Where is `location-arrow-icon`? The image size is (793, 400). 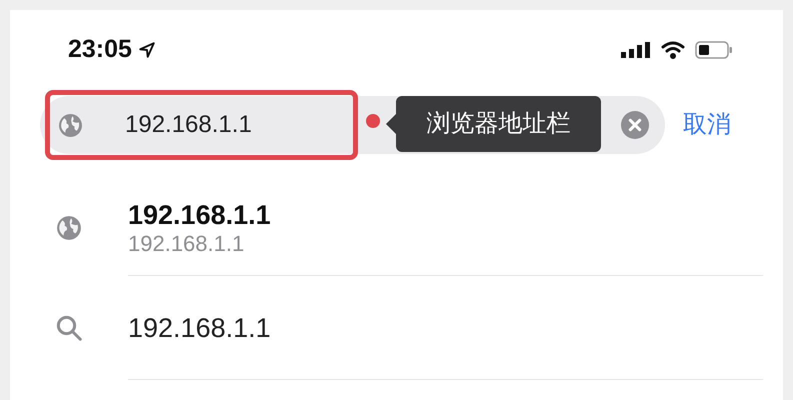 location-arrow-icon is located at coordinates (147, 50).